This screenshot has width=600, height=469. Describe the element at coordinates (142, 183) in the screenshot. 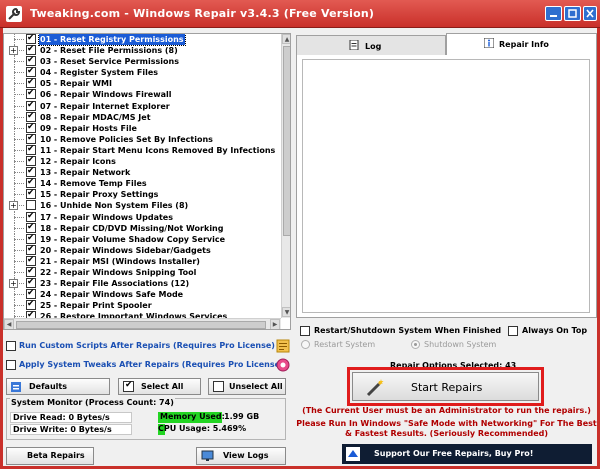

I see `repair-item: 14 - Remove Temp Files` at that location.